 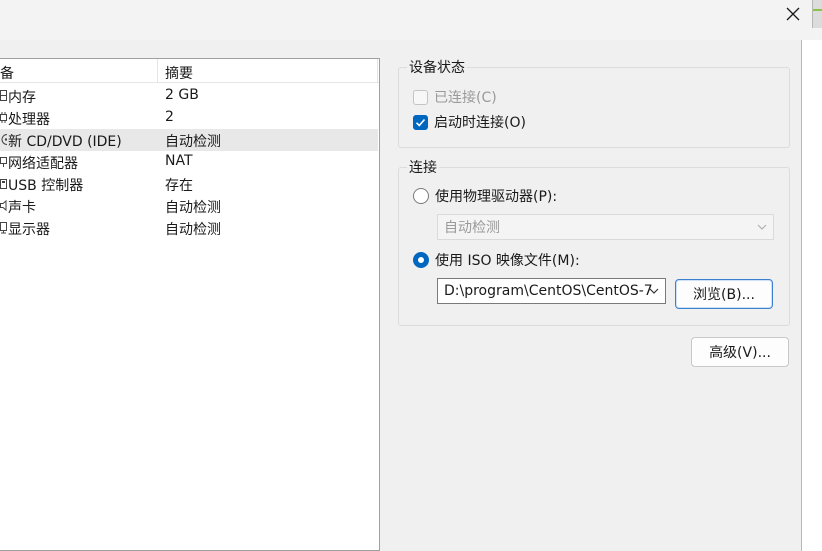 I want to click on hardware-row-name: 处理器, so click(x=29, y=120).